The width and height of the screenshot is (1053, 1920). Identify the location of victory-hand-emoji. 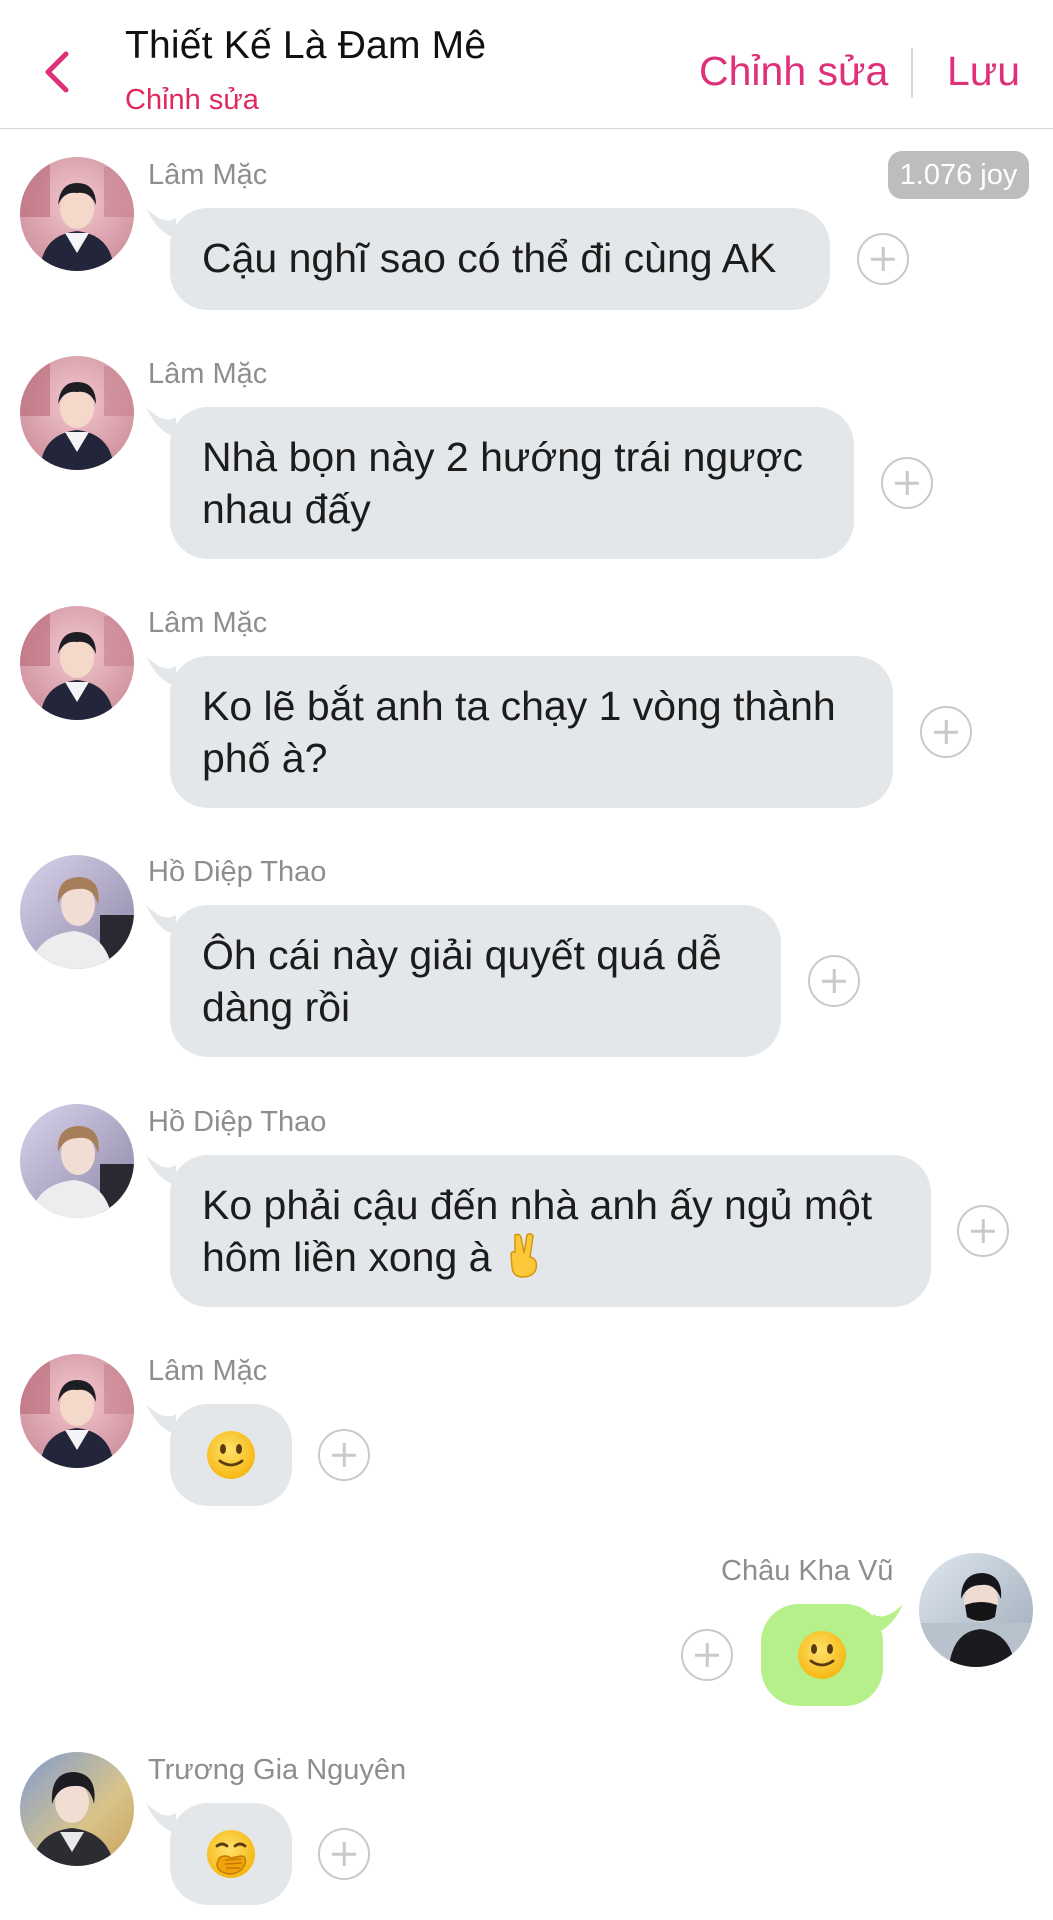
(523, 1255).